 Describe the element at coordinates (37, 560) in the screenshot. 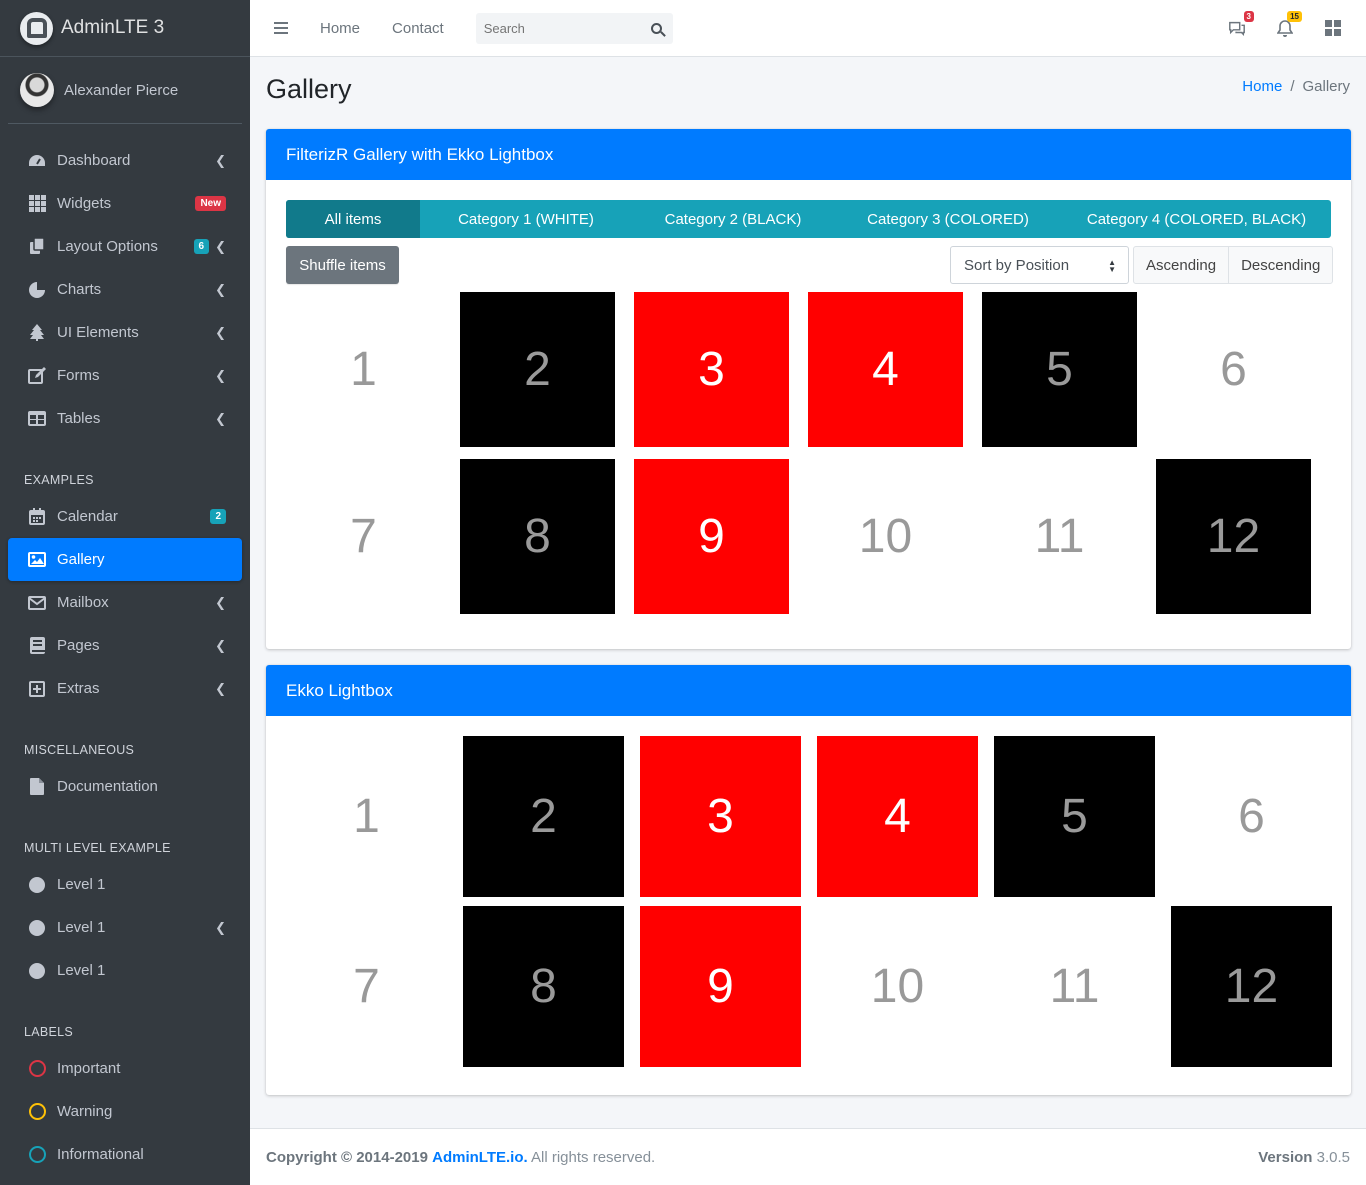

I see `image-icon` at that location.